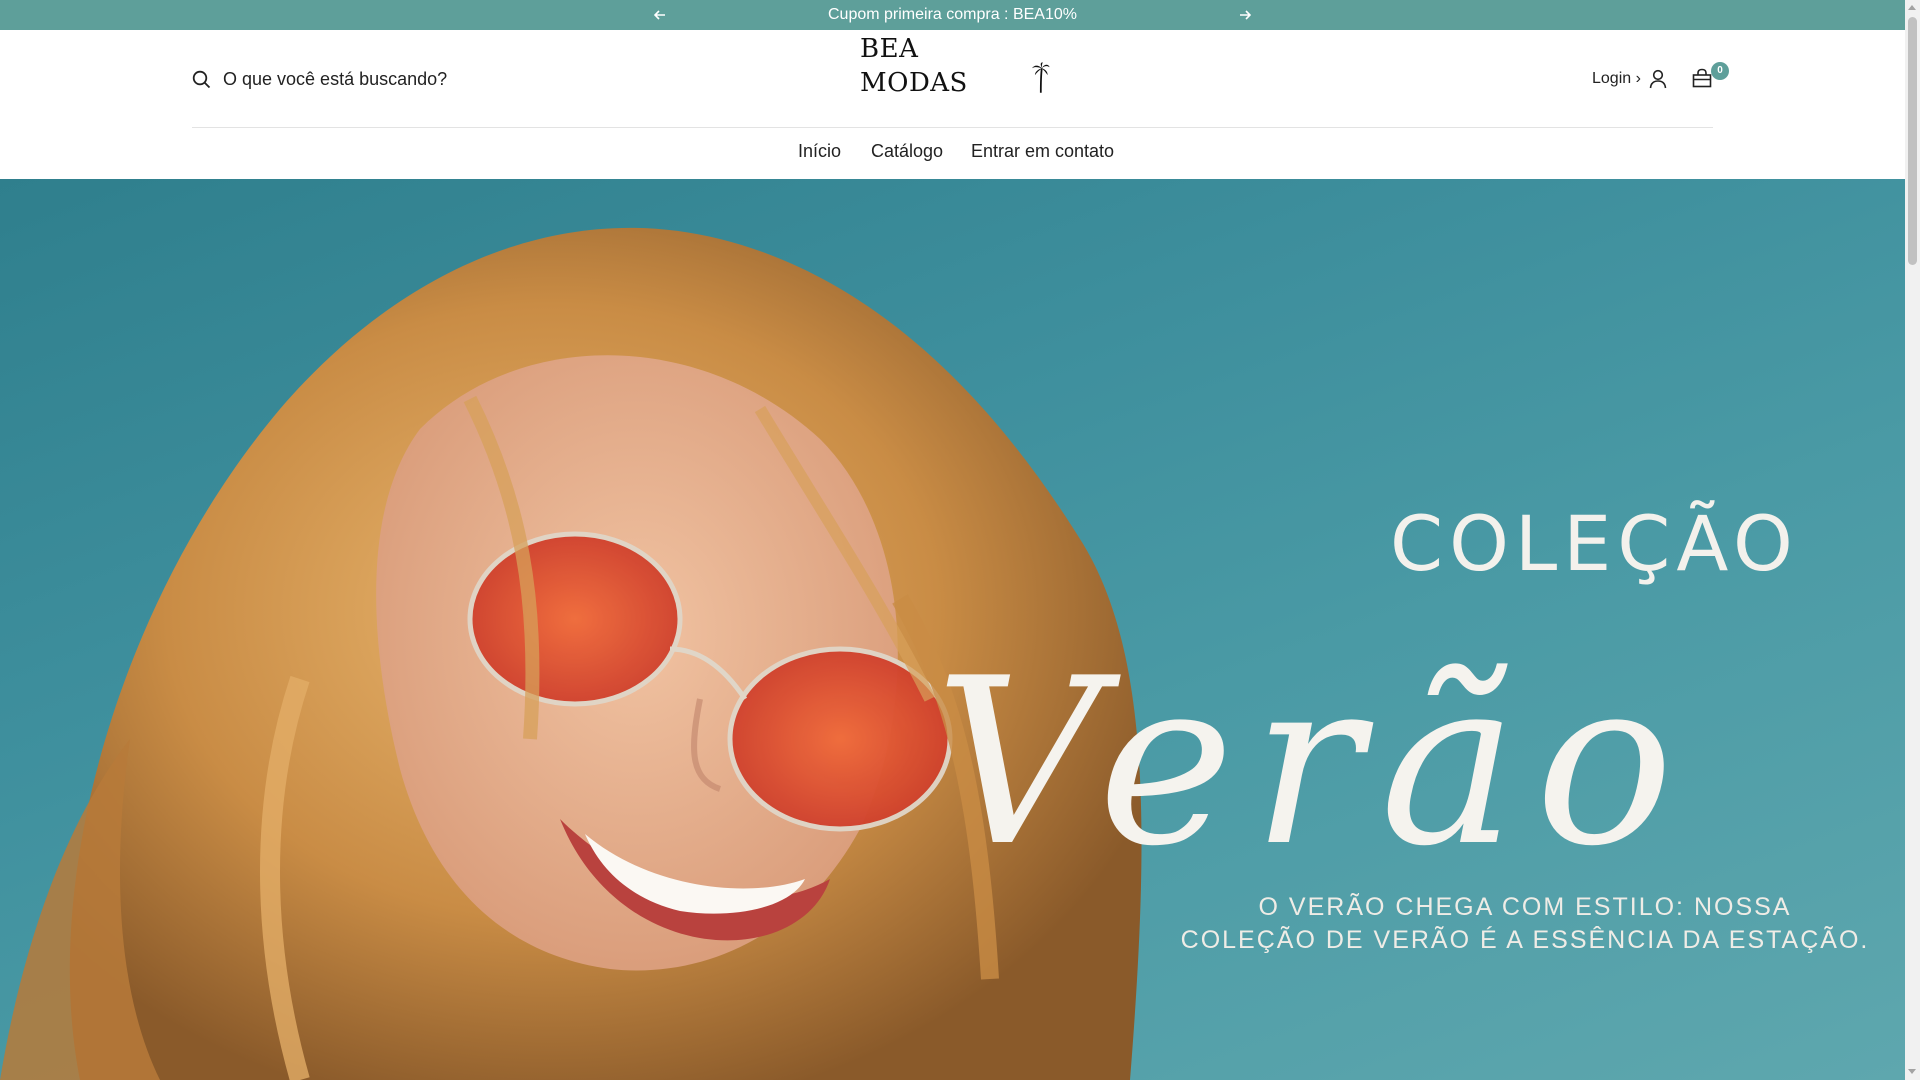 This screenshot has height=1080, width=1920. I want to click on hero-tagline-line-1: O VERÃO CHEGA COM ESTILO: NOSSA, so click(1525, 907).